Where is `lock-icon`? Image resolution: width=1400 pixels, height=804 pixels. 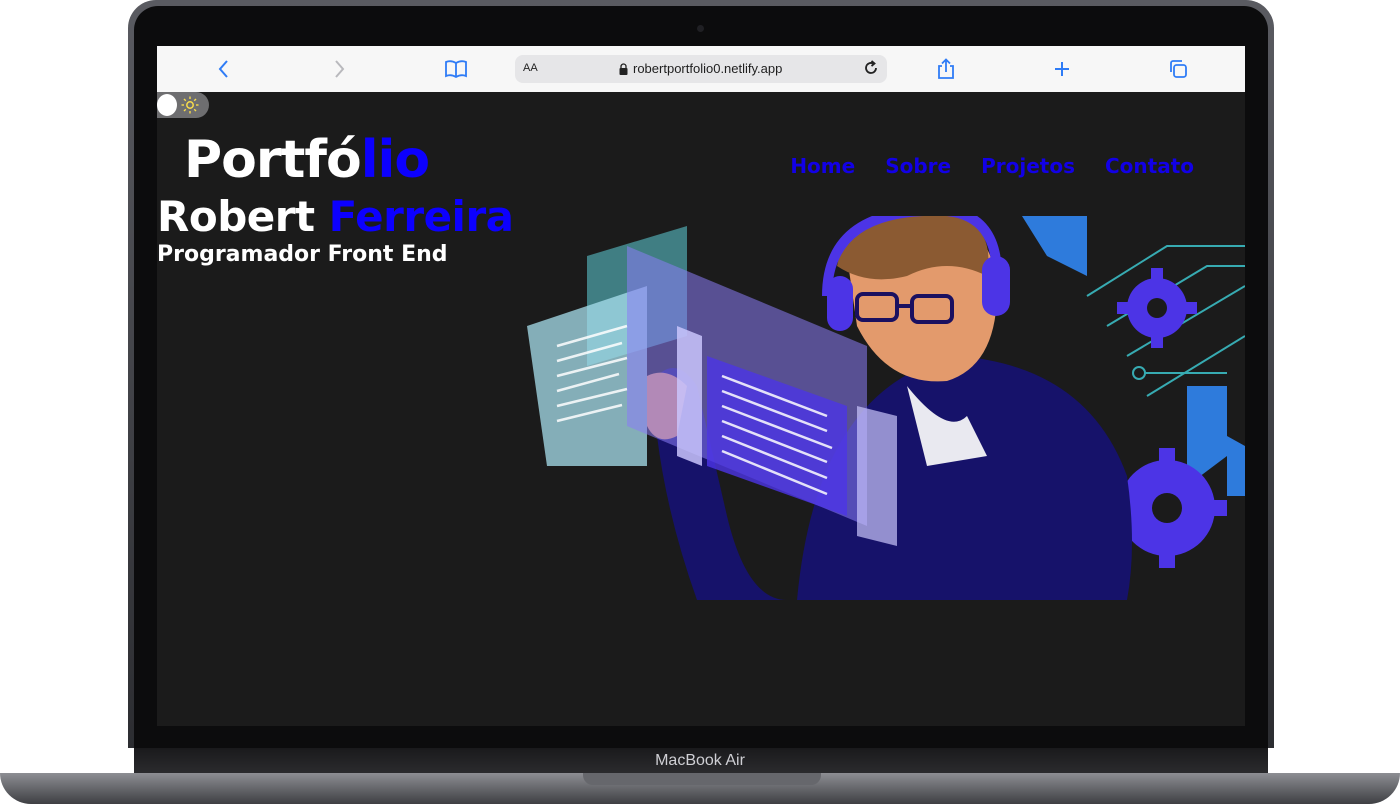
lock-icon is located at coordinates (623, 68).